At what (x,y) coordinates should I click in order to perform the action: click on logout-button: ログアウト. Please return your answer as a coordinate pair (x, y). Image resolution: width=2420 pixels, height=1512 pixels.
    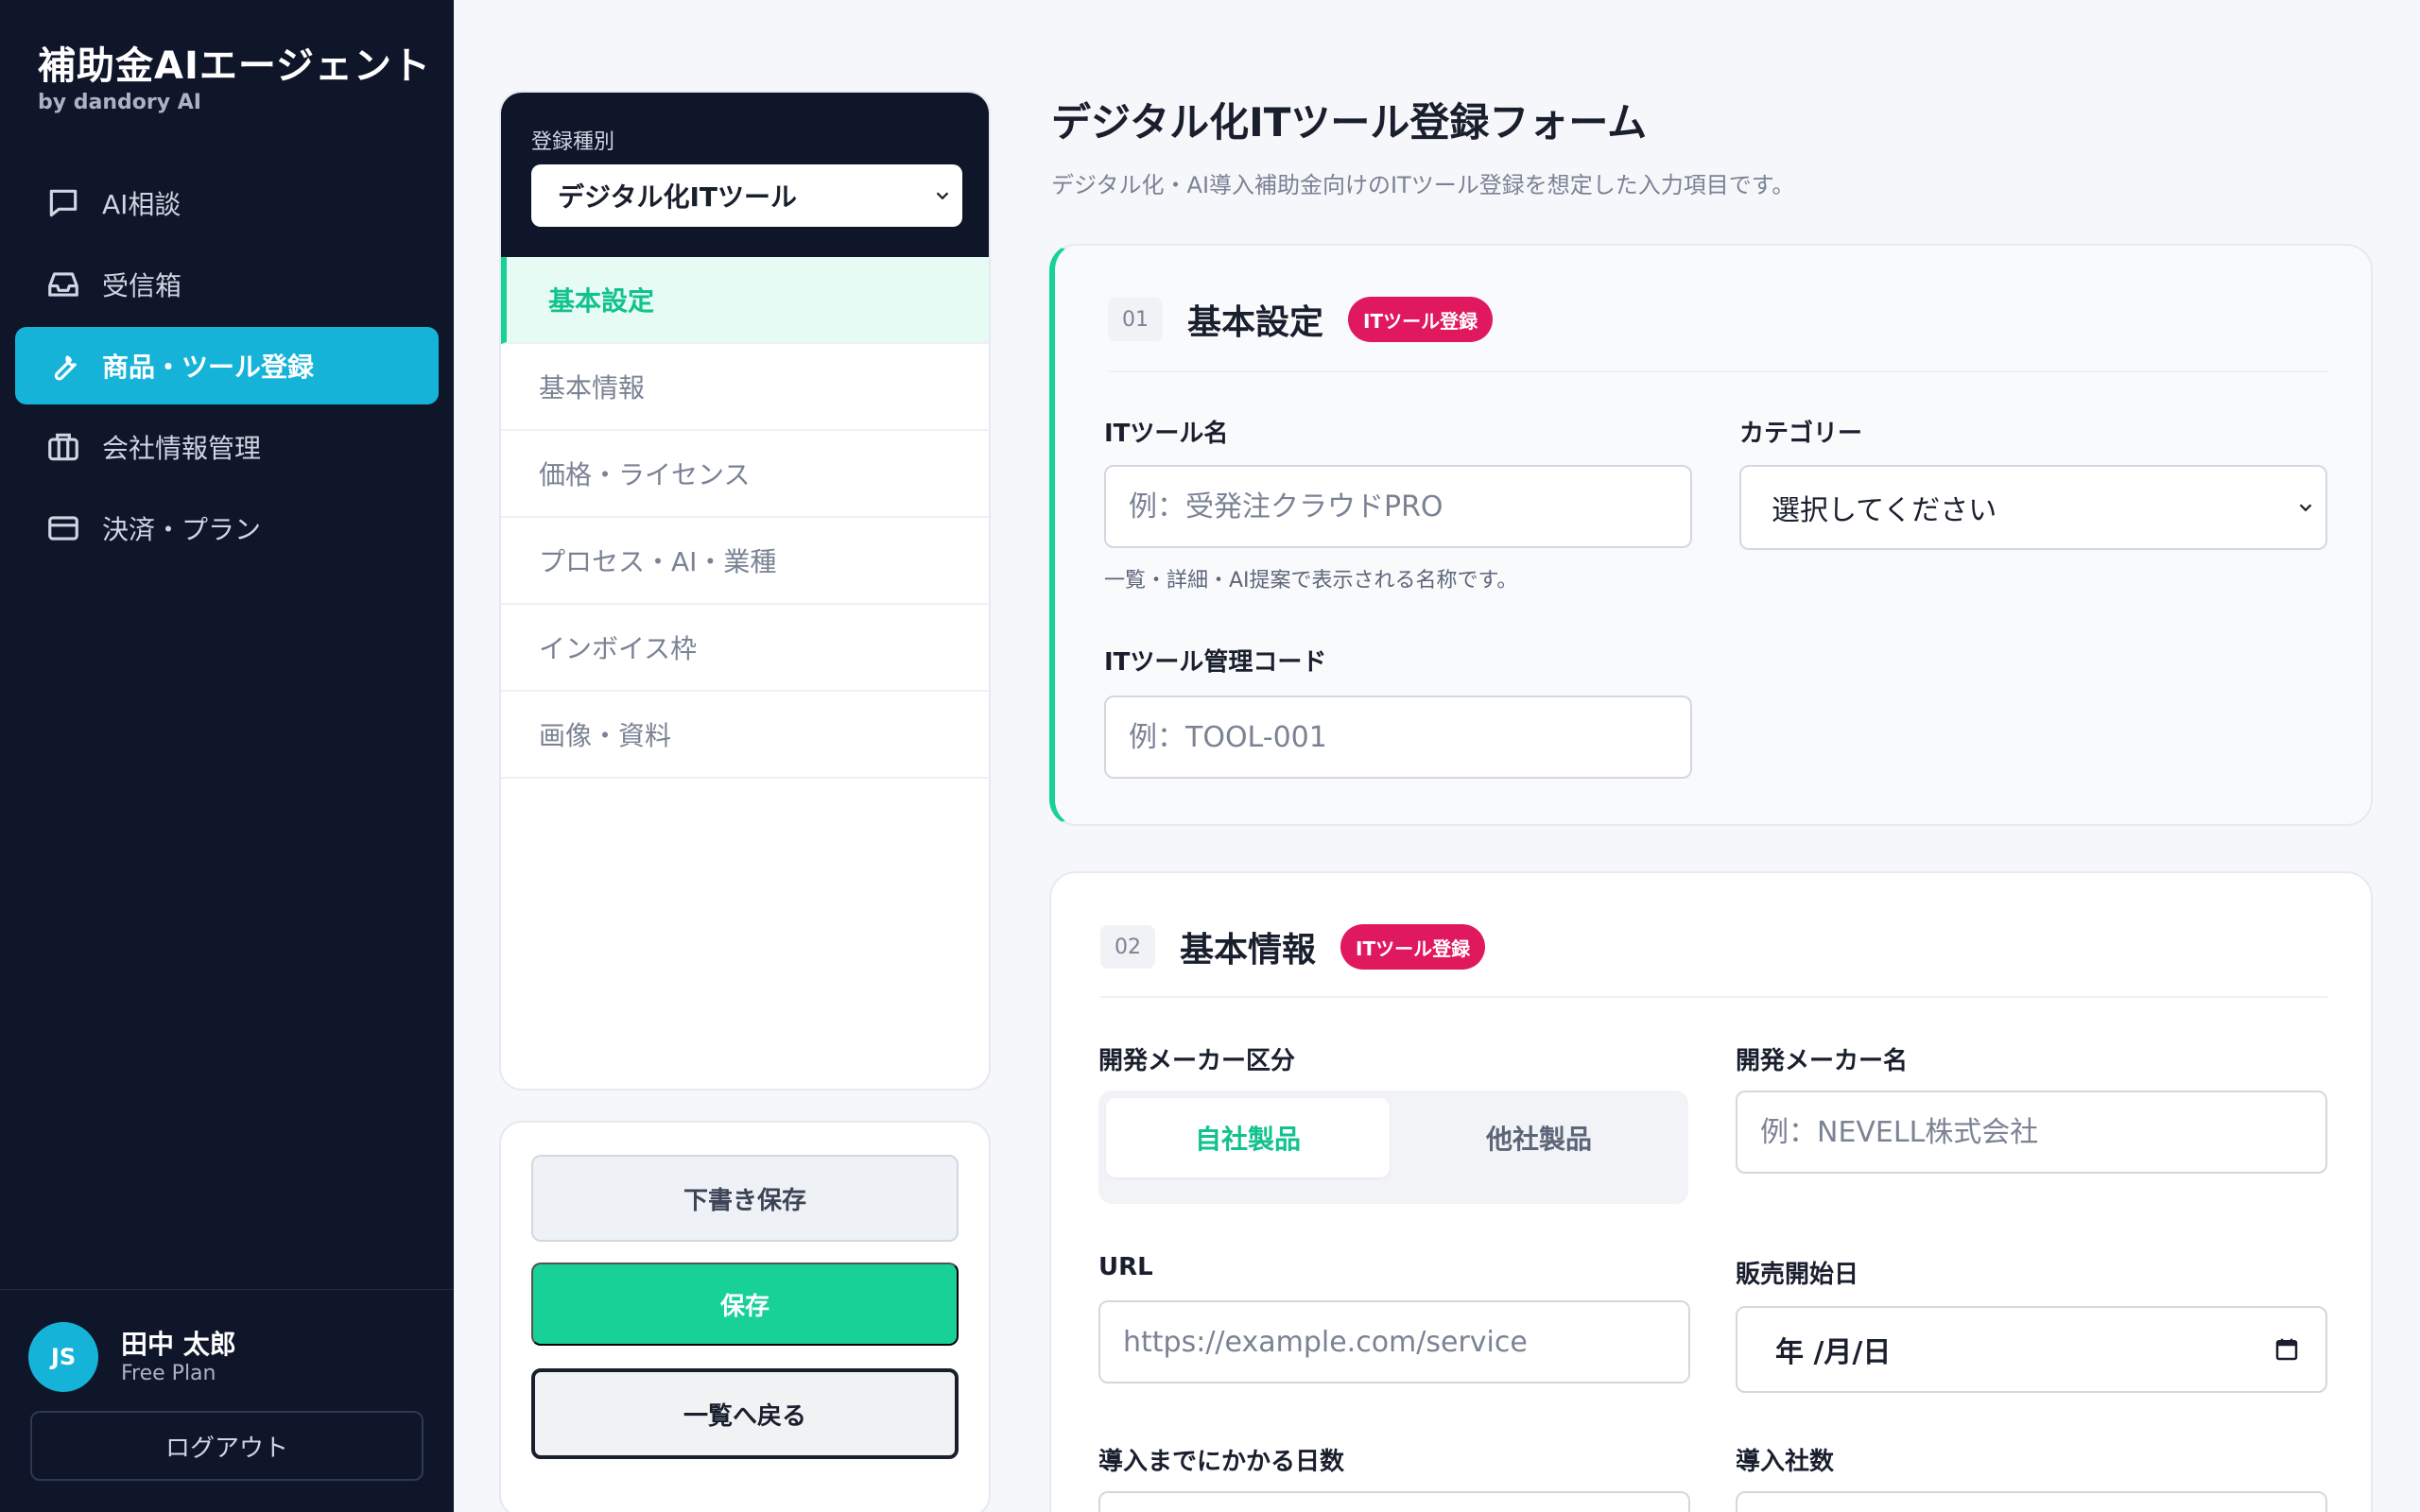
    Looking at the image, I should click on (227, 1446).